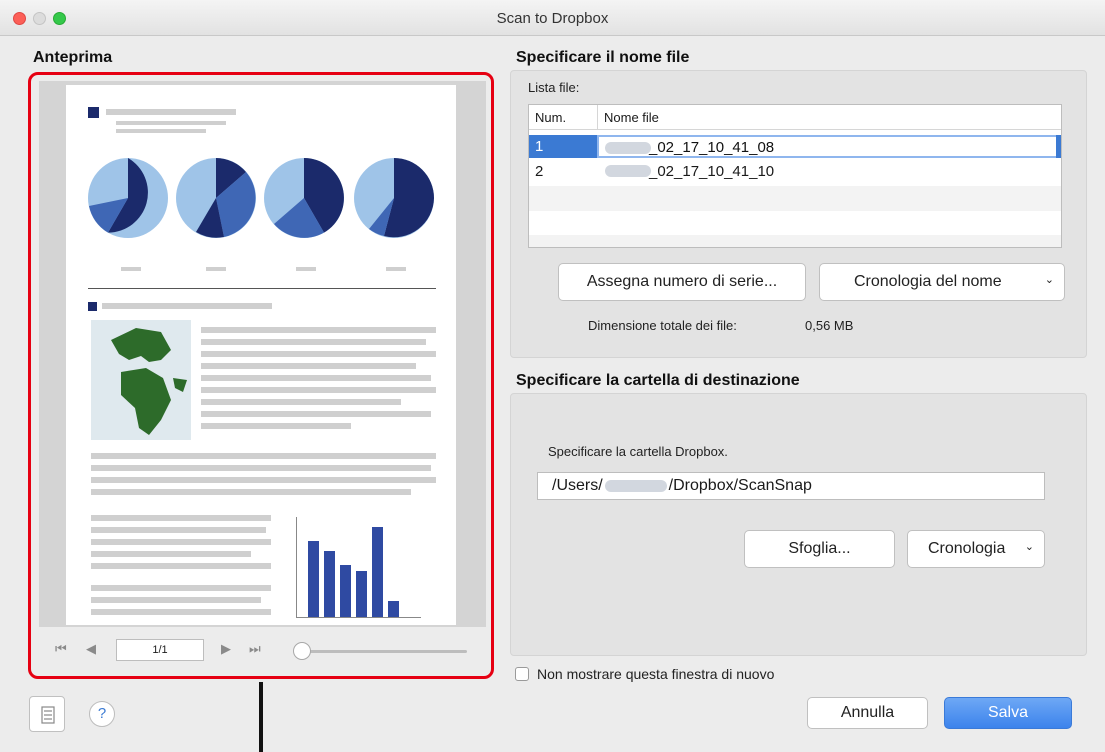 The image size is (1105, 752). What do you see at coordinates (226, 649) in the screenshot?
I see `triangle-right-icon: ▶` at bounding box center [226, 649].